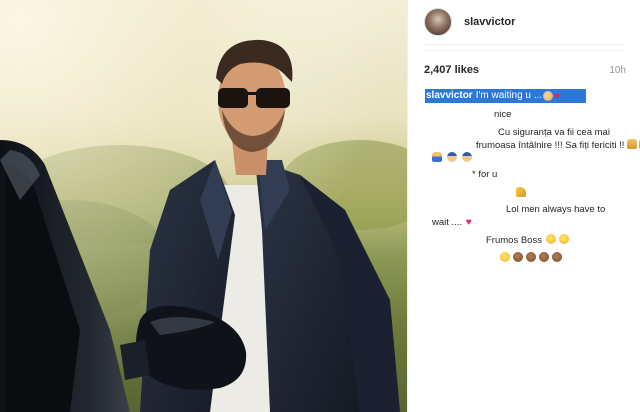 Image resolution: width=640 pixels, height=412 pixels. Describe the element at coordinates (557, 257) in the screenshot. I see `family-face-emoji-icon` at that location.